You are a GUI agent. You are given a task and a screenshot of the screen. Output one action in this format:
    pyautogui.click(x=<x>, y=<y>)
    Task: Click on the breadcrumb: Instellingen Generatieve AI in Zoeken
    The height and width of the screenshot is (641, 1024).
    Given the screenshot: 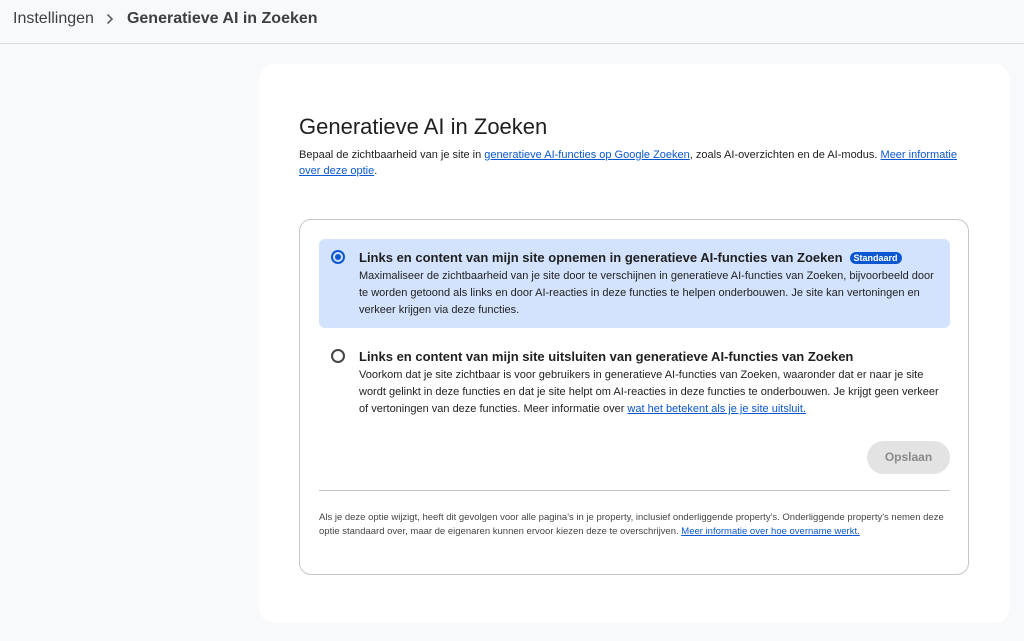 What is the action you would take?
    pyautogui.click(x=165, y=19)
    